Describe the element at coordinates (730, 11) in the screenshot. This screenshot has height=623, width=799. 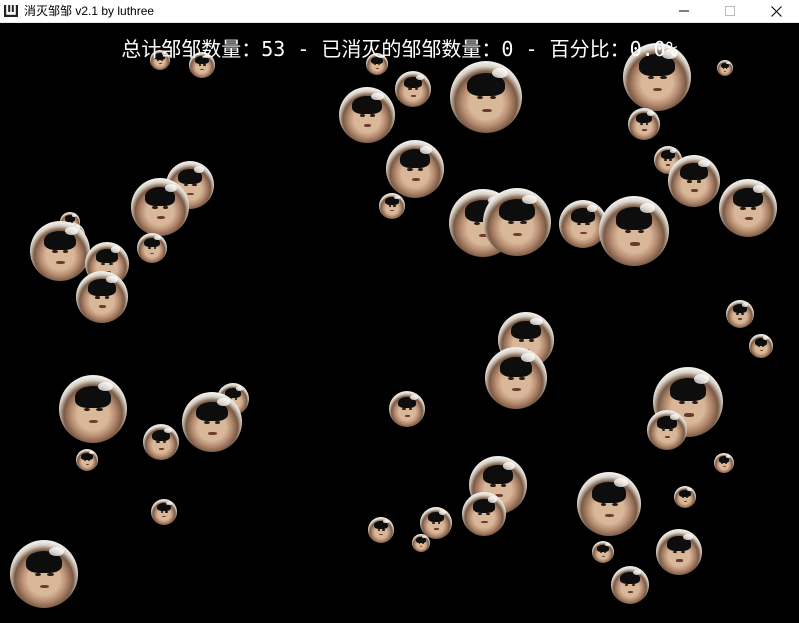
I see `maximize-button` at that location.